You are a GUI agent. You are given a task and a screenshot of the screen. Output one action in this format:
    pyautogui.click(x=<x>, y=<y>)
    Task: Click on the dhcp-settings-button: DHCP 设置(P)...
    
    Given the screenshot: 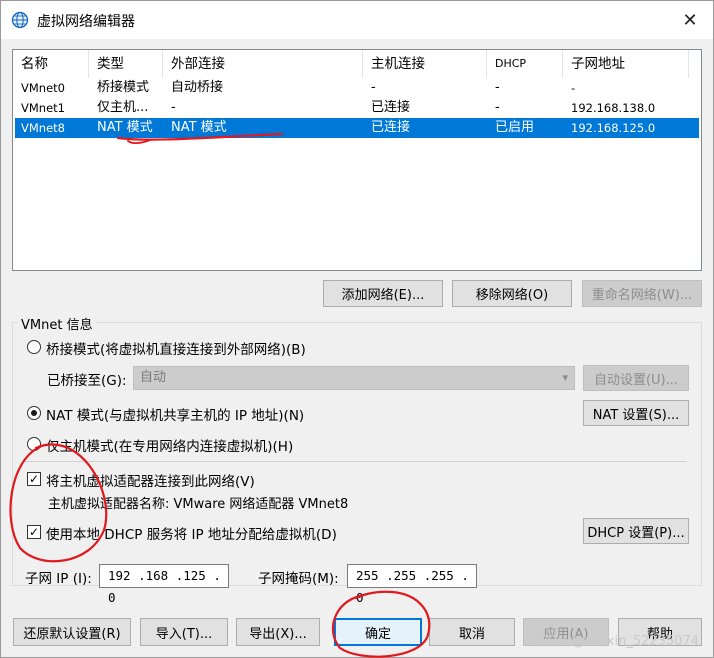 What is the action you would take?
    pyautogui.click(x=636, y=531)
    